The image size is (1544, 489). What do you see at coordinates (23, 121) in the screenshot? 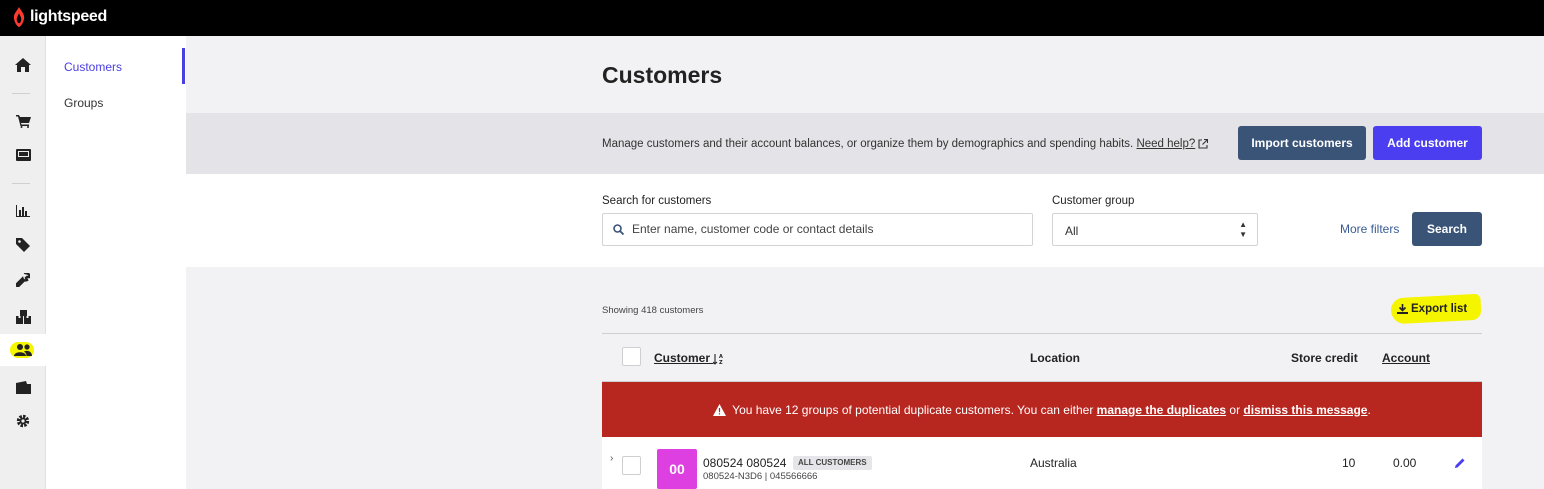
I see `cart-icon` at bounding box center [23, 121].